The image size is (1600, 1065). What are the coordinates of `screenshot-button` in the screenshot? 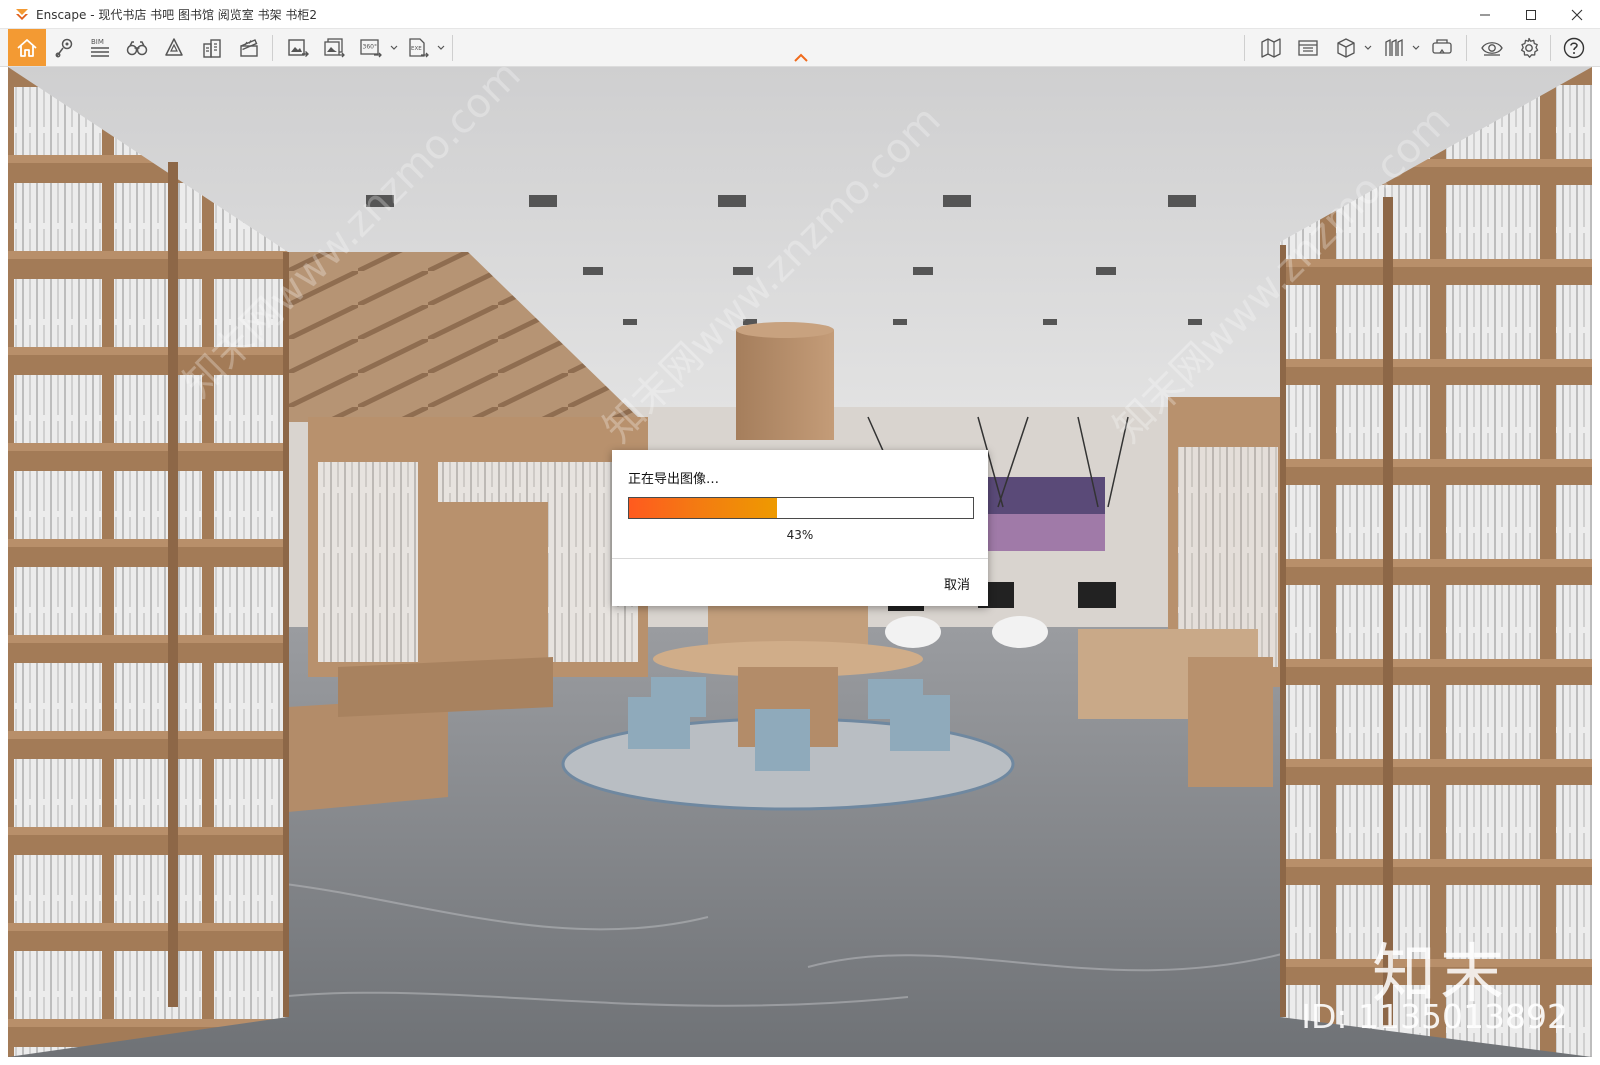 It's located at (298, 48).